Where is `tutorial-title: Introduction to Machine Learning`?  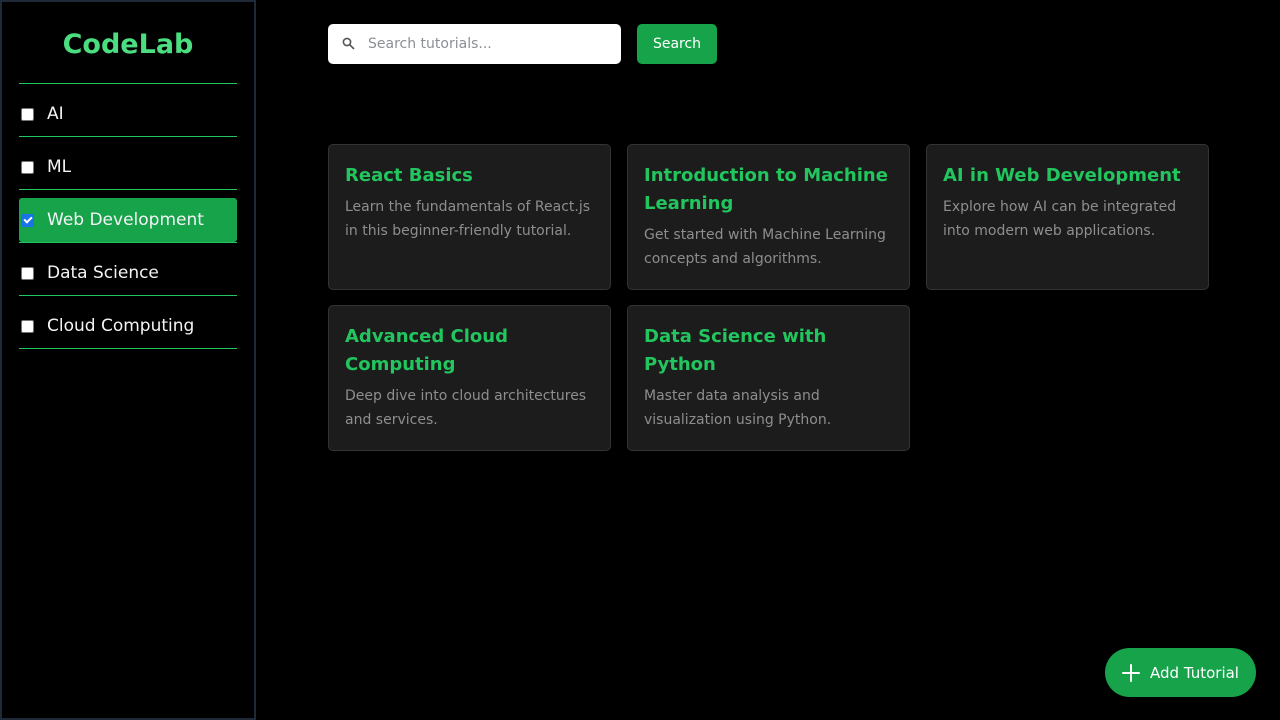 tutorial-title: Introduction to Machine Learning is located at coordinates (766, 189).